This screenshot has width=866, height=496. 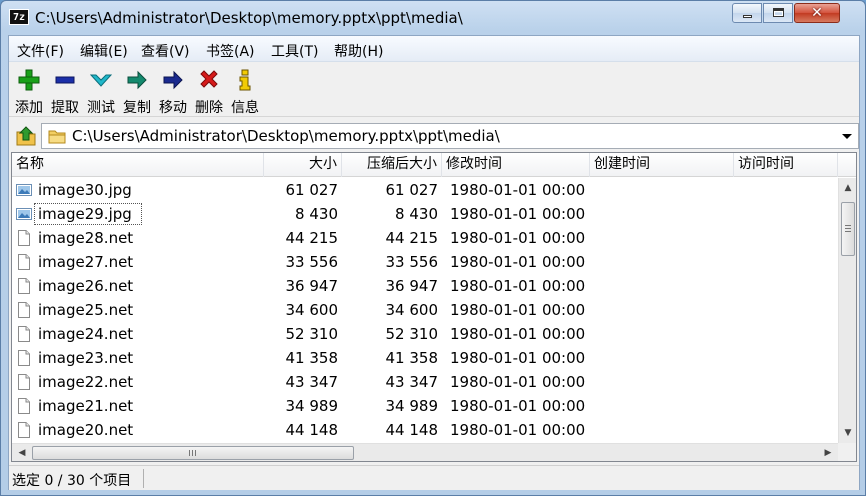 What do you see at coordinates (425, 334) in the screenshot?
I see `table-row: image24.net 52 310 52 310 1980-01-01 00:00` at bounding box center [425, 334].